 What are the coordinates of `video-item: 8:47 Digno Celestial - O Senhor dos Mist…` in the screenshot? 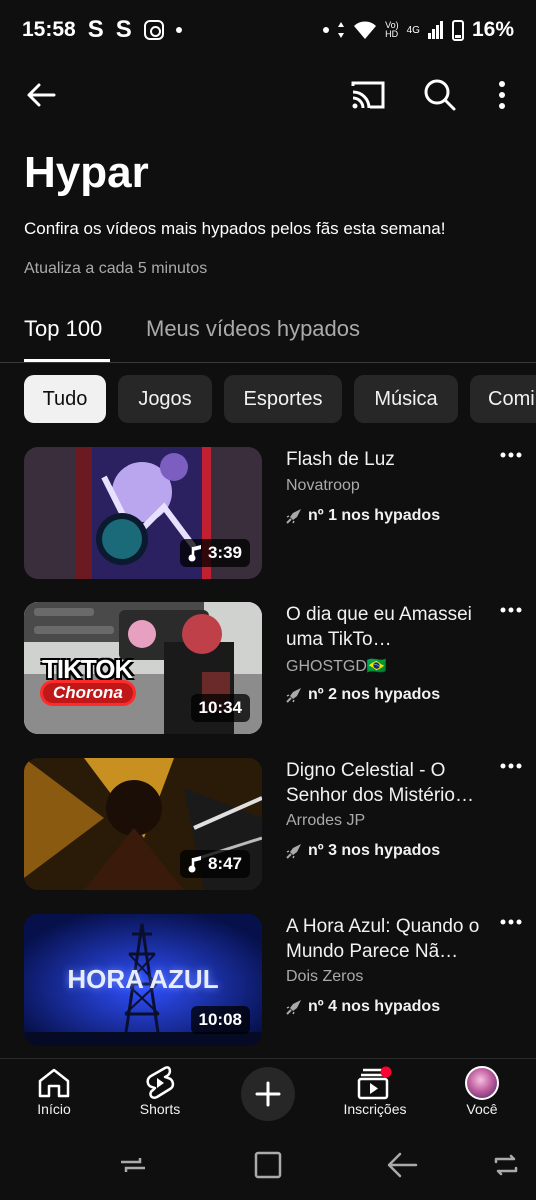 It's located at (268, 825).